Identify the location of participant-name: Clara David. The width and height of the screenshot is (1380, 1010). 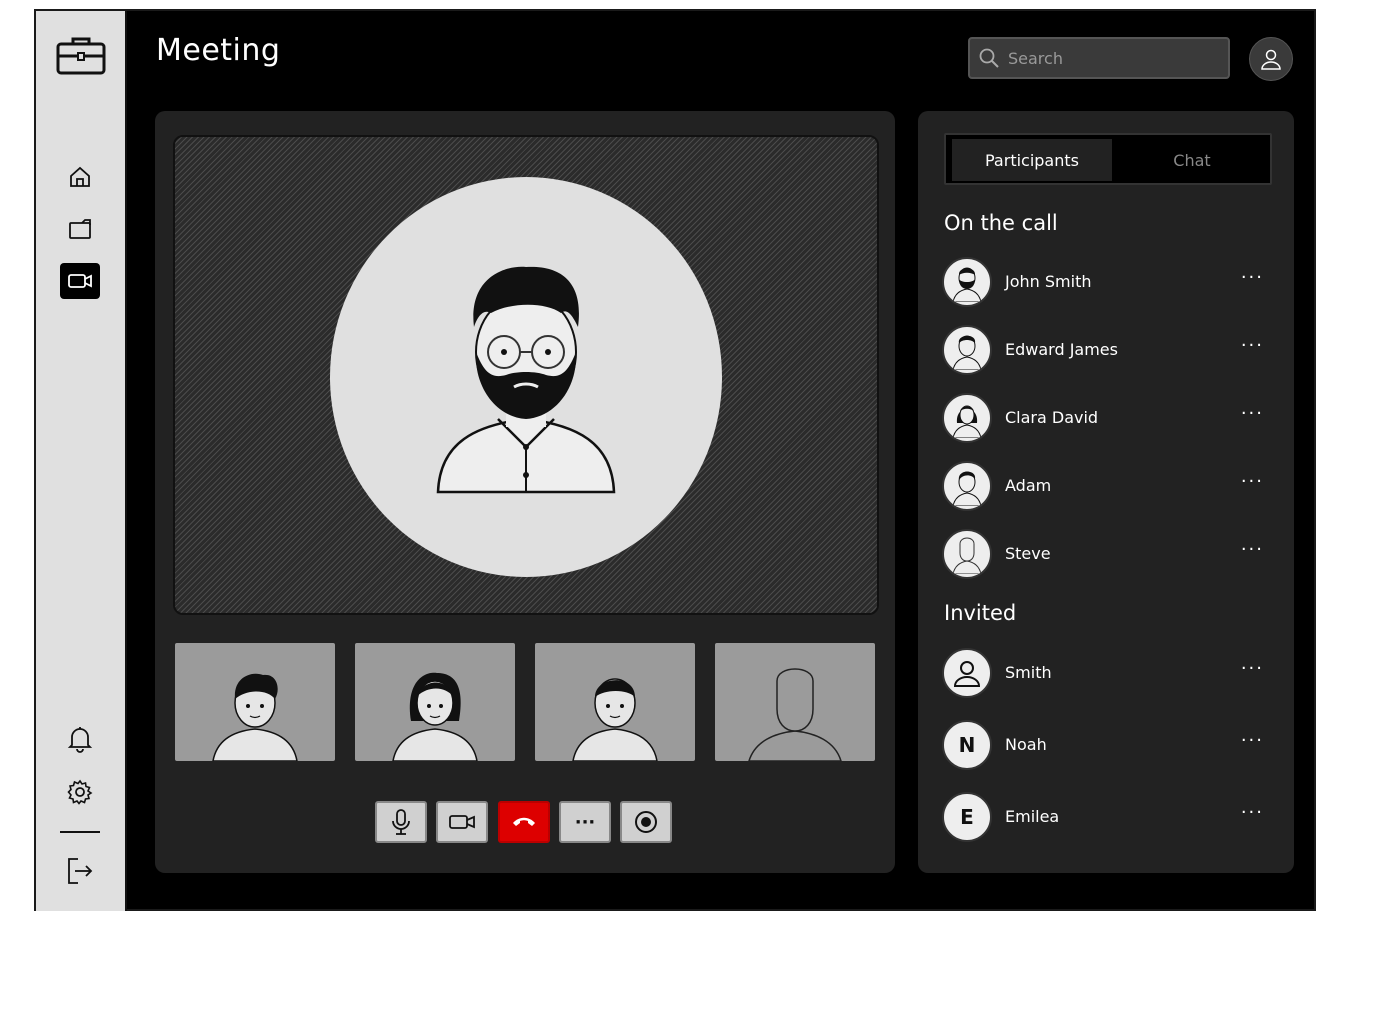
(1052, 417).